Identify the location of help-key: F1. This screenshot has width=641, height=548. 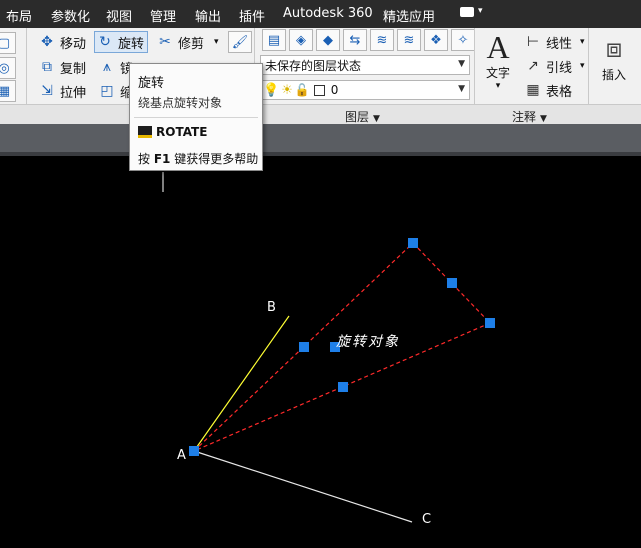
(162, 159).